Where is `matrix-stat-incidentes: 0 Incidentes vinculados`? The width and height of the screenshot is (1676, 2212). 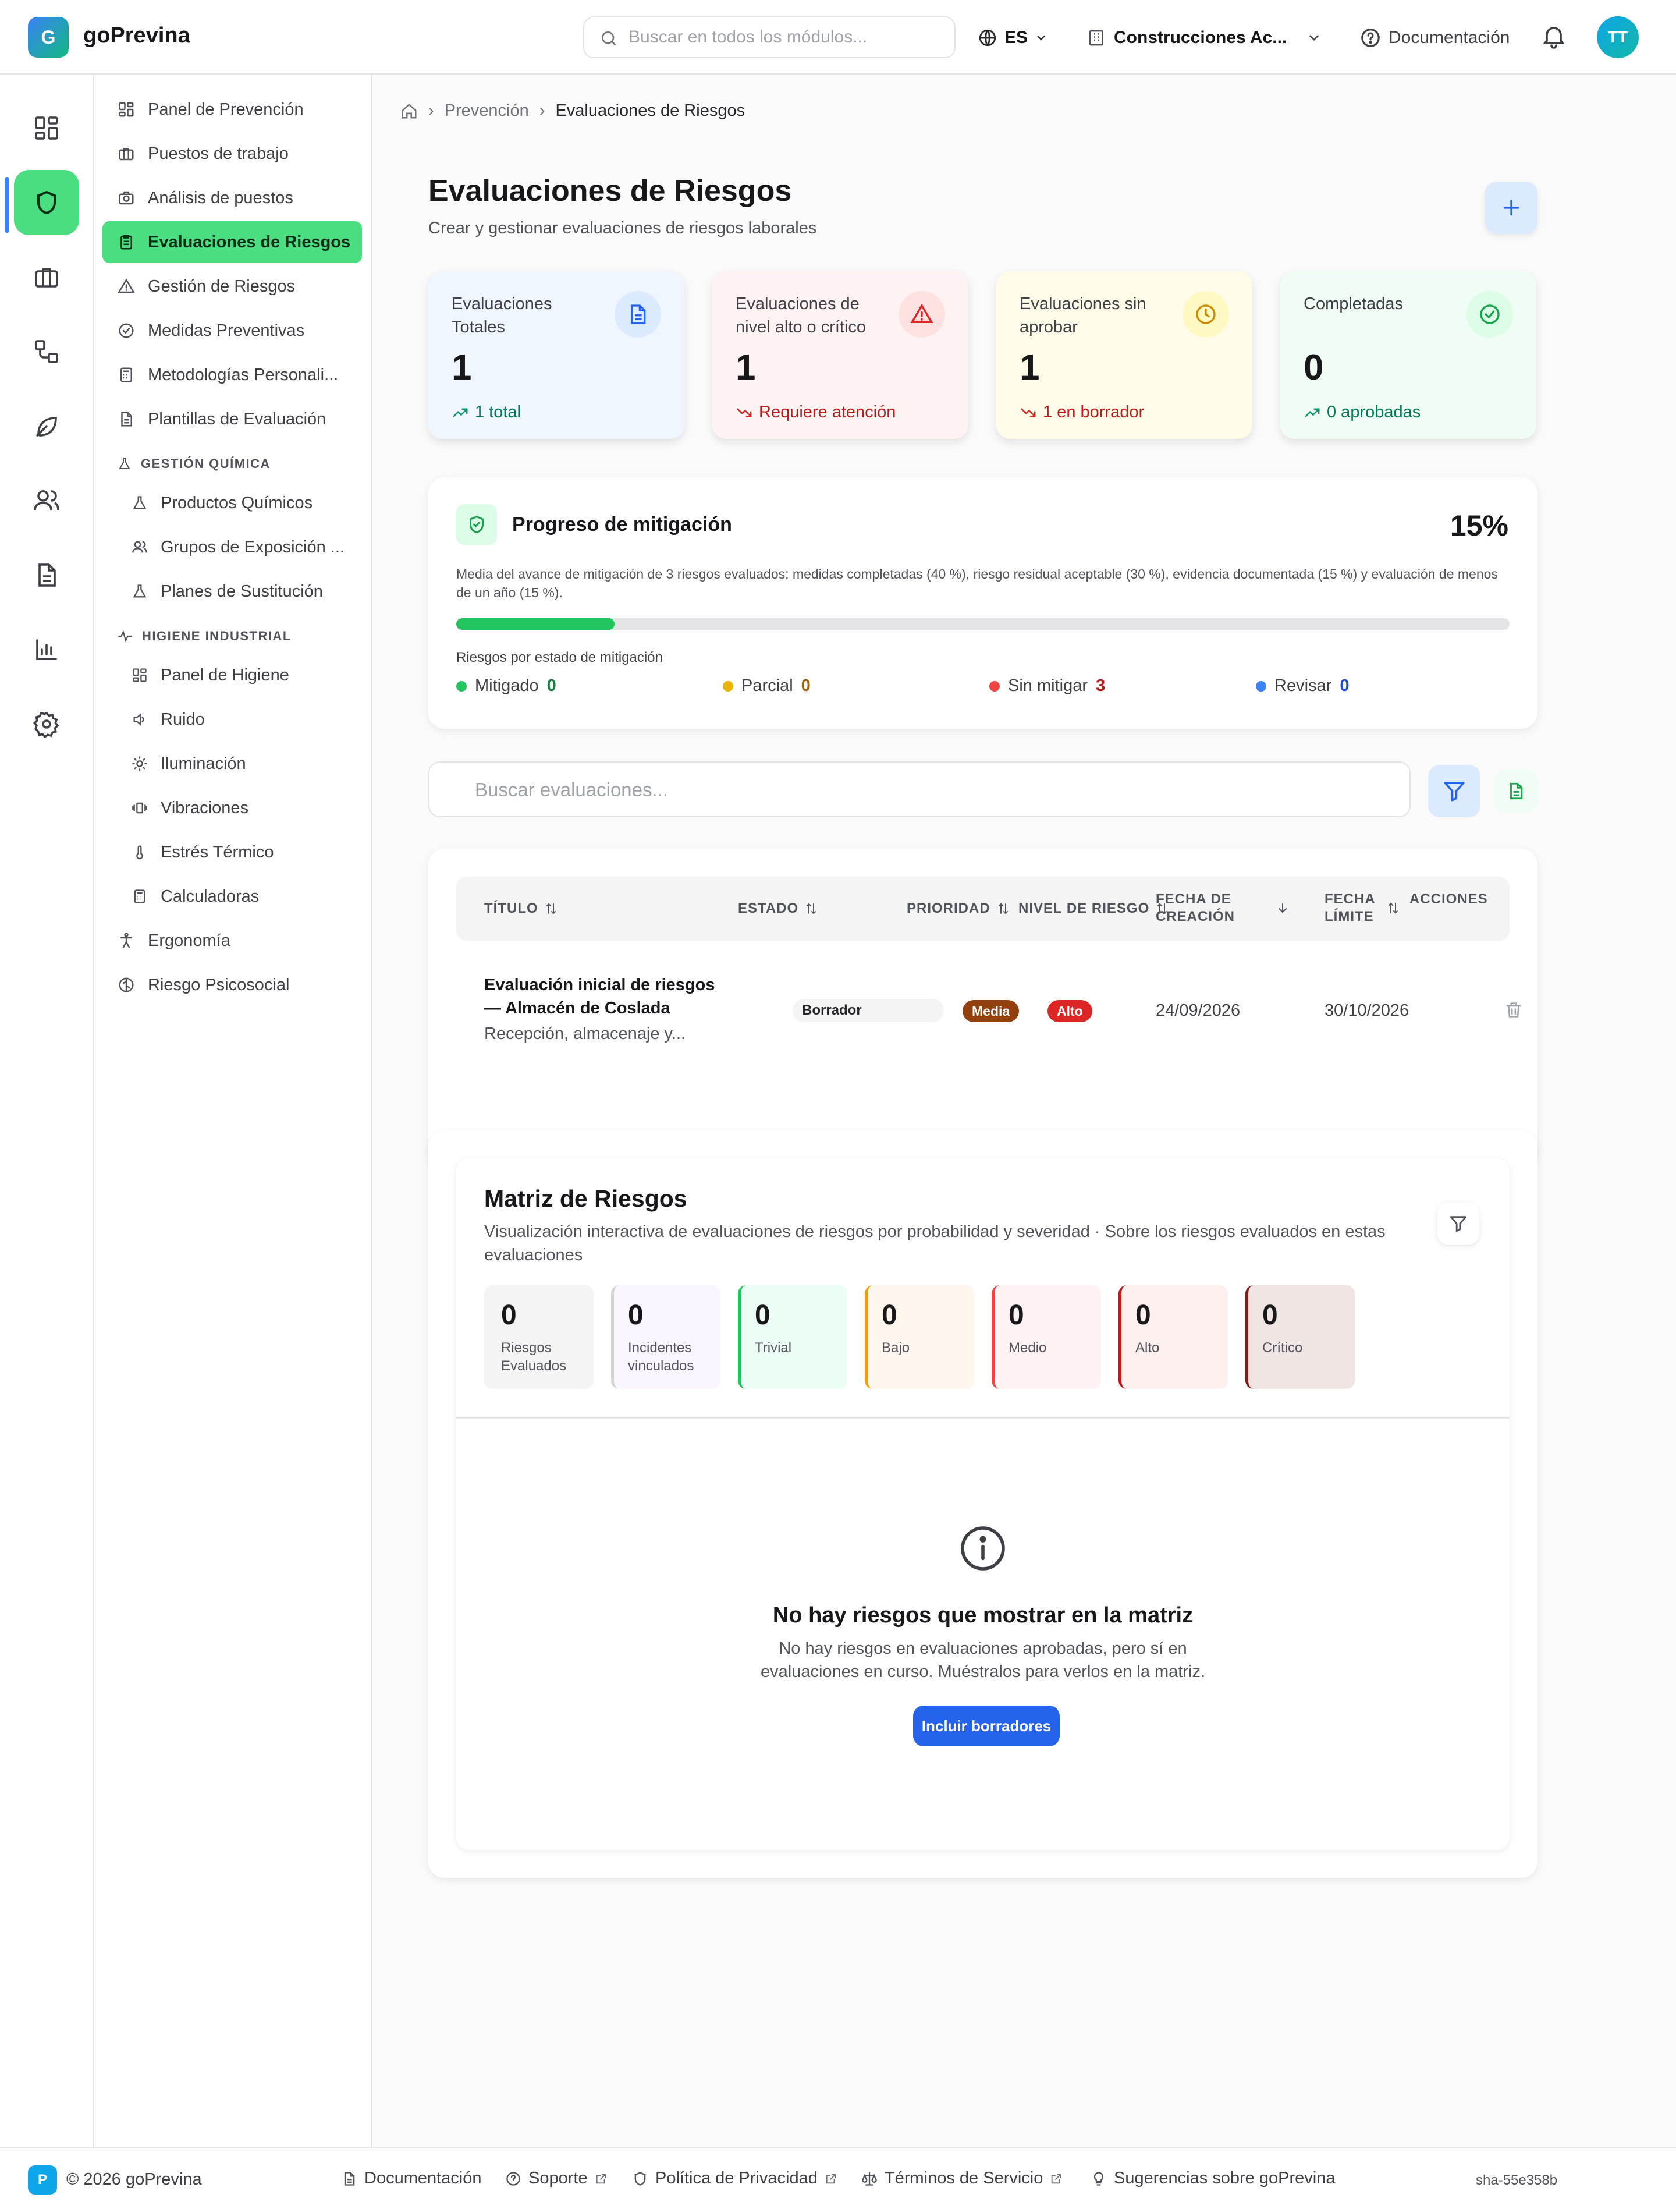 matrix-stat-incidentes: 0 Incidentes vinculados is located at coordinates (665, 1337).